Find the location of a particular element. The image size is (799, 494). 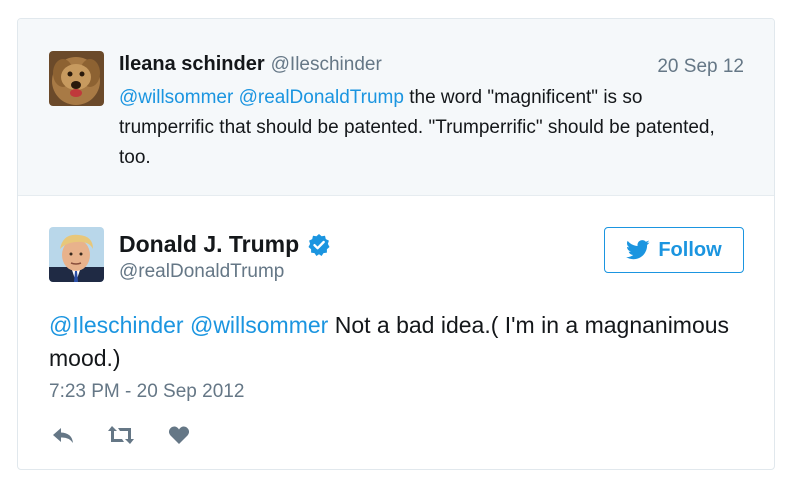

author-name-row: Donald J. Trump is located at coordinates (225, 244).